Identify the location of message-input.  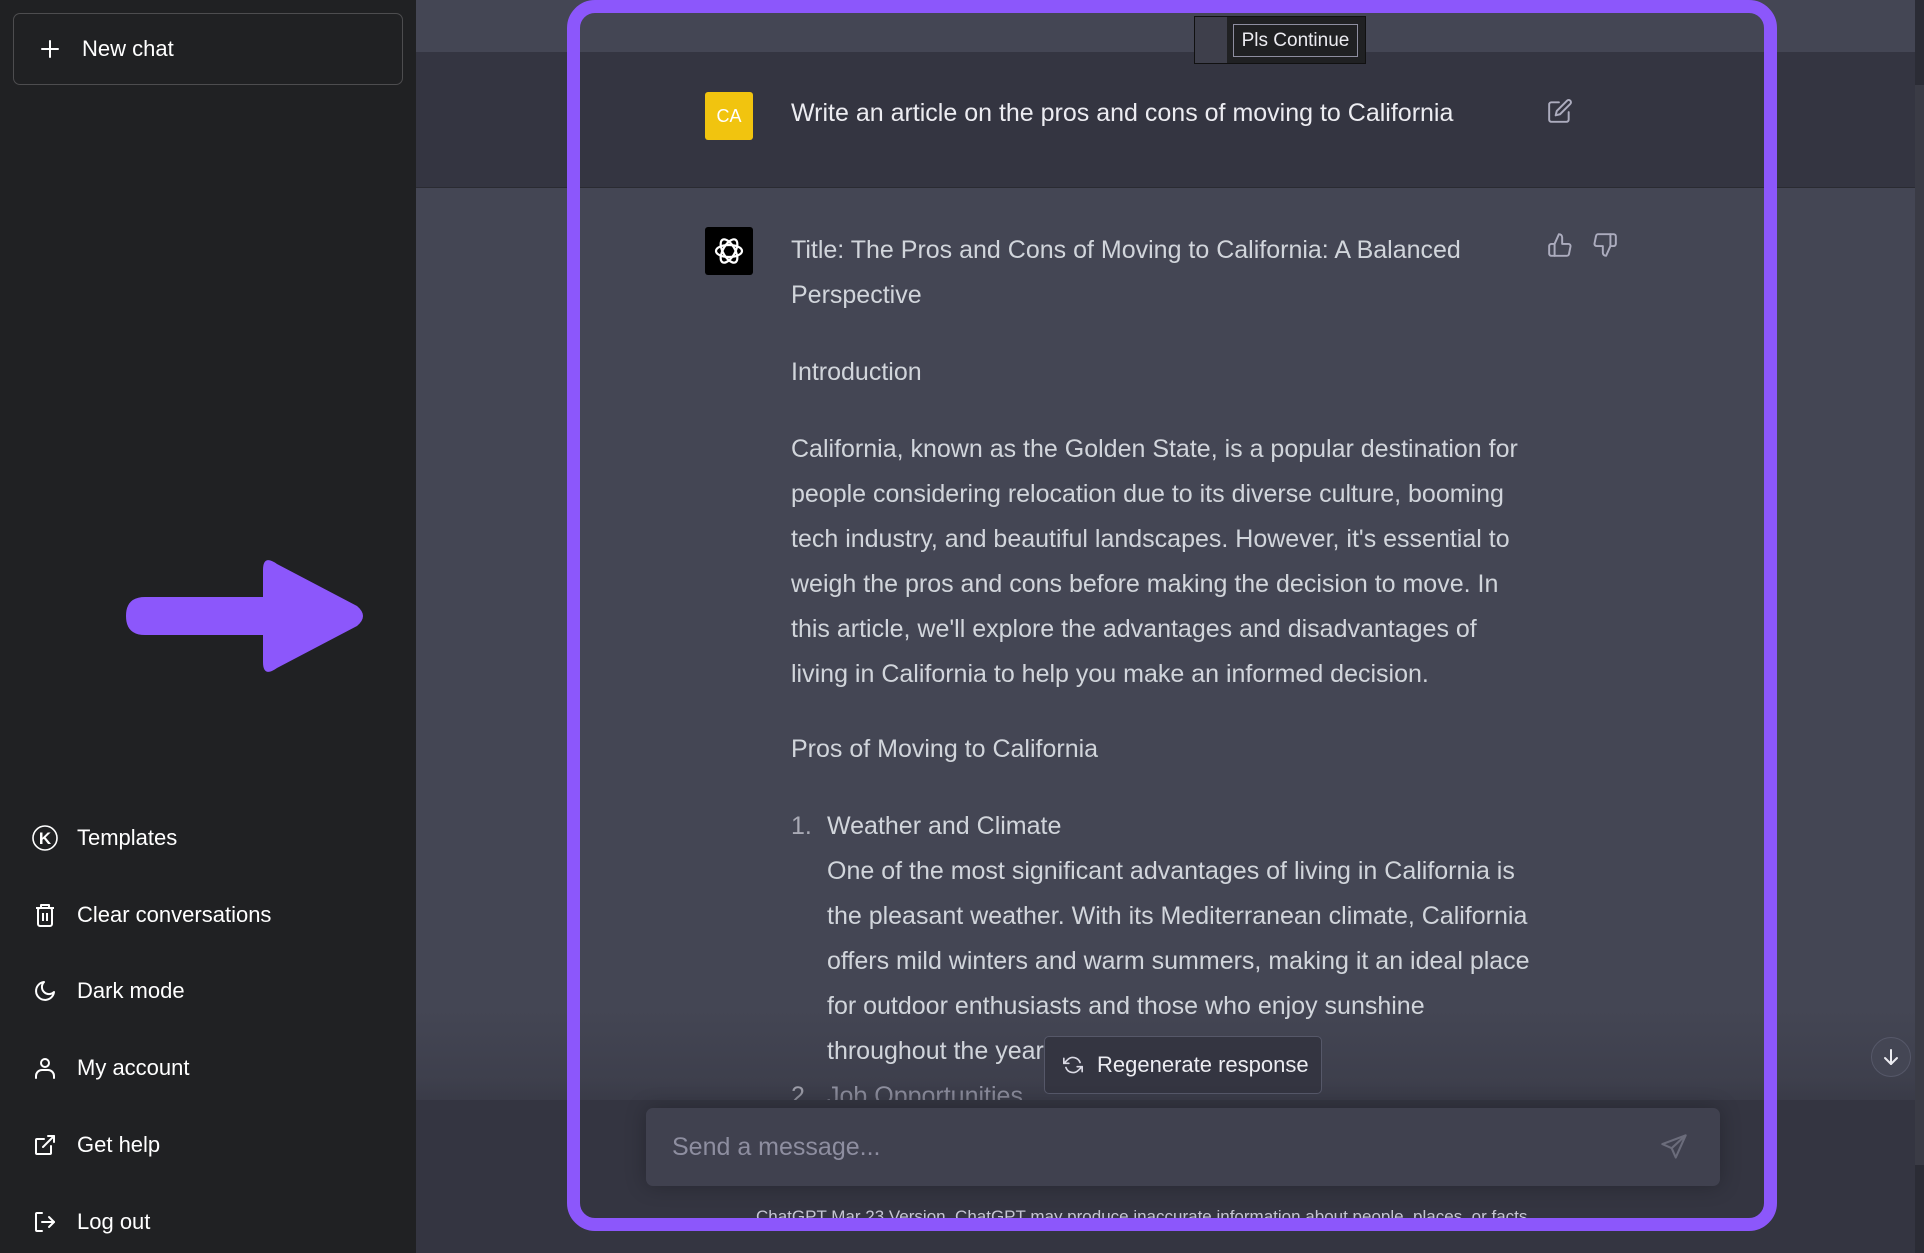
(1153, 1147).